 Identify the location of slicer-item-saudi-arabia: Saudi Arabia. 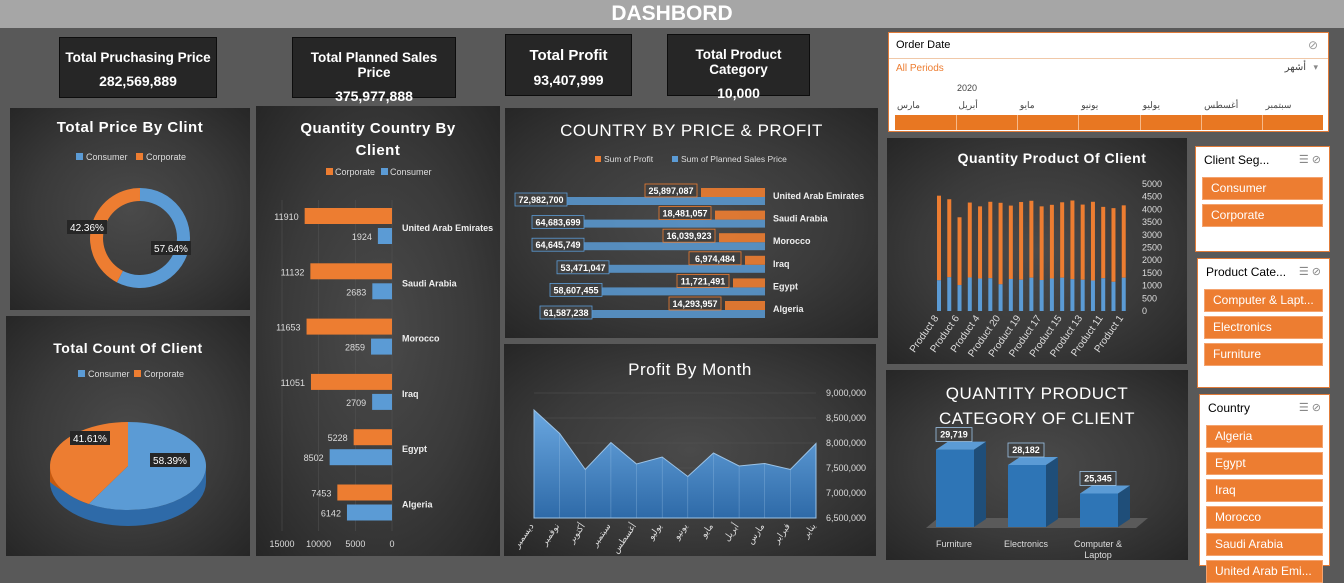
(1264, 544).